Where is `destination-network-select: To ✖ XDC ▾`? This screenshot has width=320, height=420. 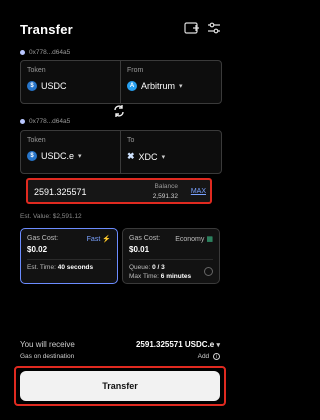
destination-network-select: To ✖ XDC ▾ is located at coordinates (171, 152).